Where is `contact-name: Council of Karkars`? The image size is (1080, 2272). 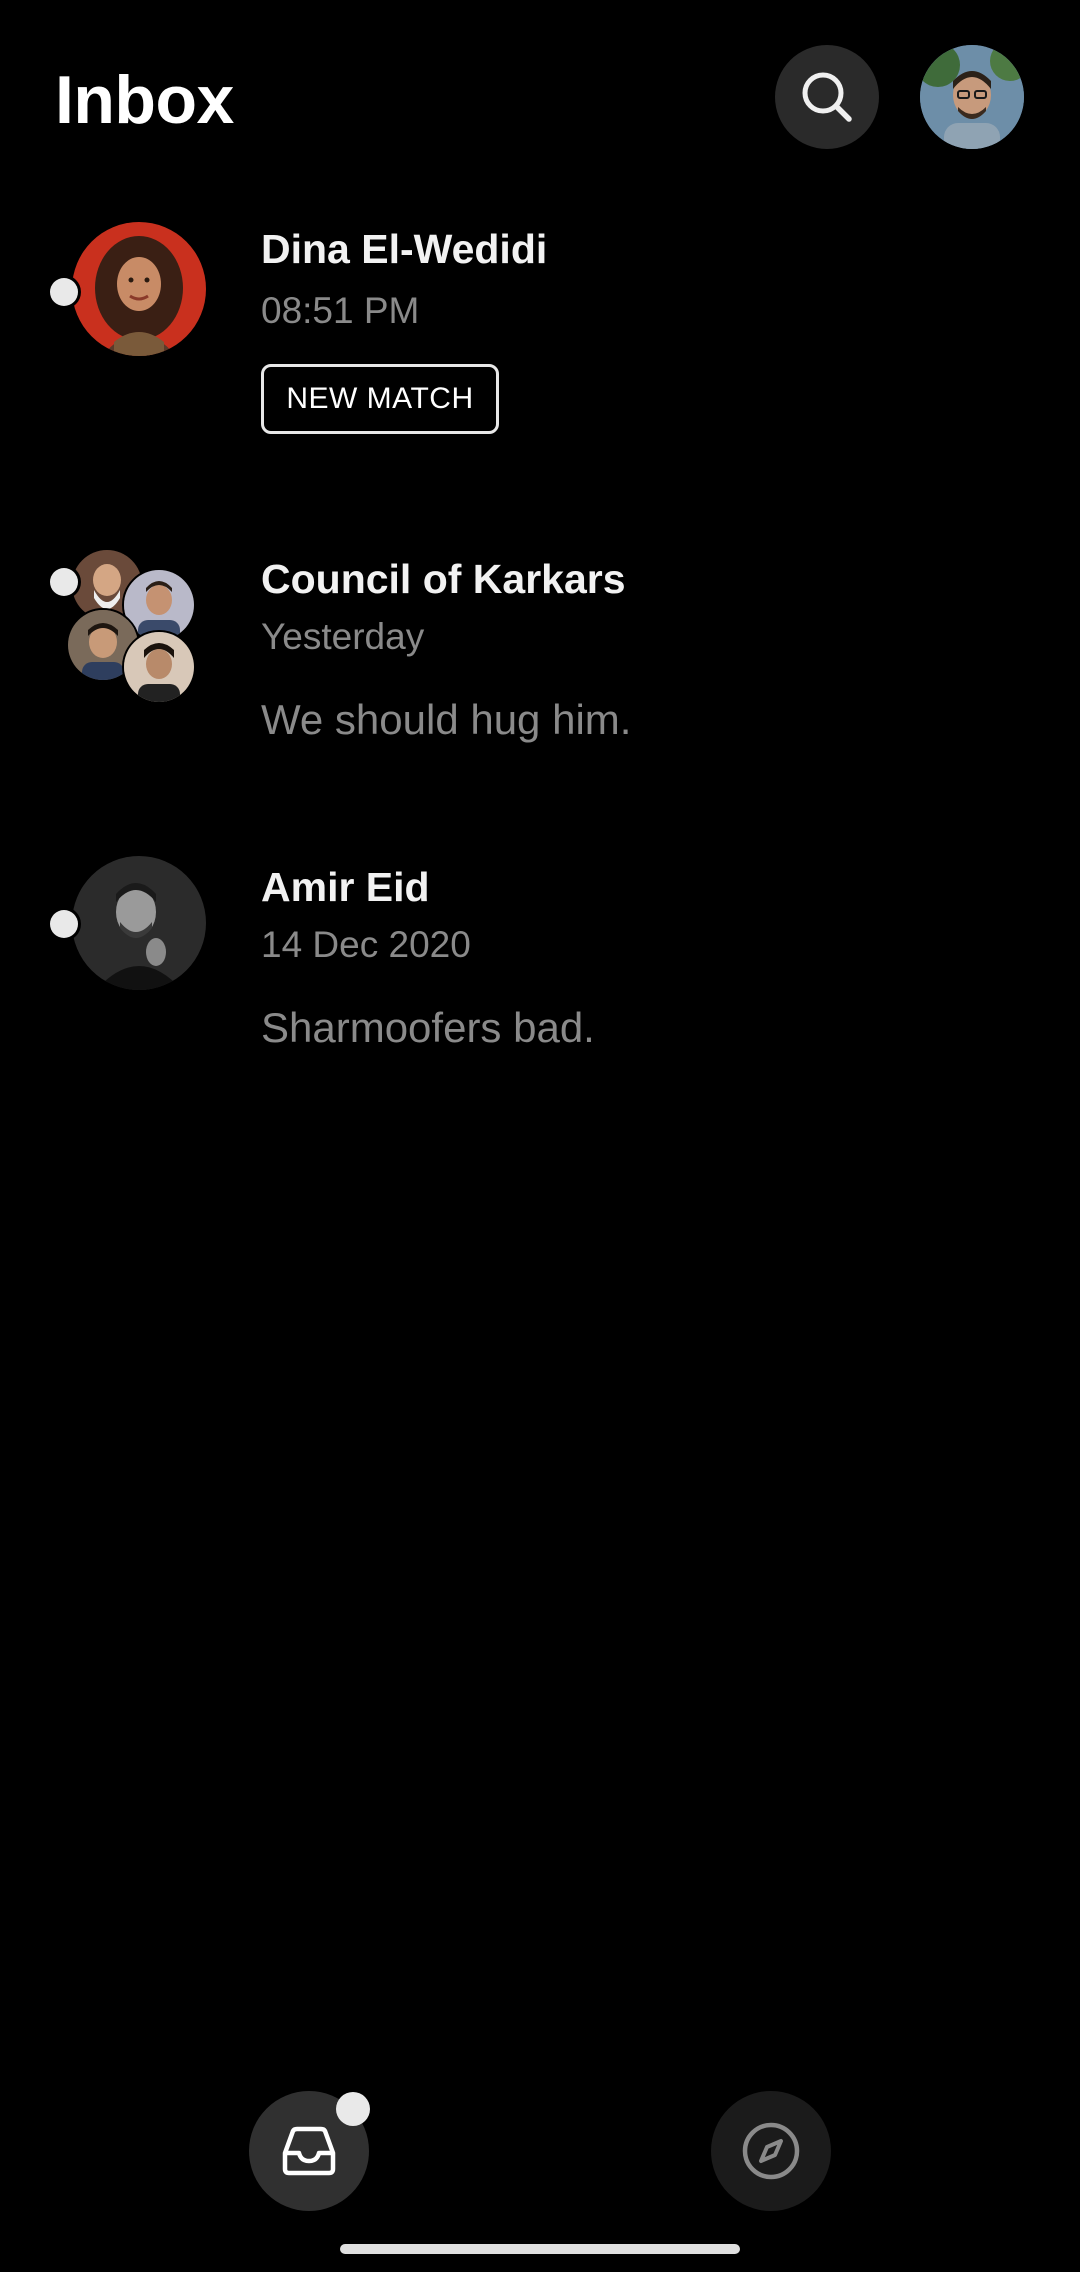
contact-name: Council of Karkars is located at coordinates (443, 579).